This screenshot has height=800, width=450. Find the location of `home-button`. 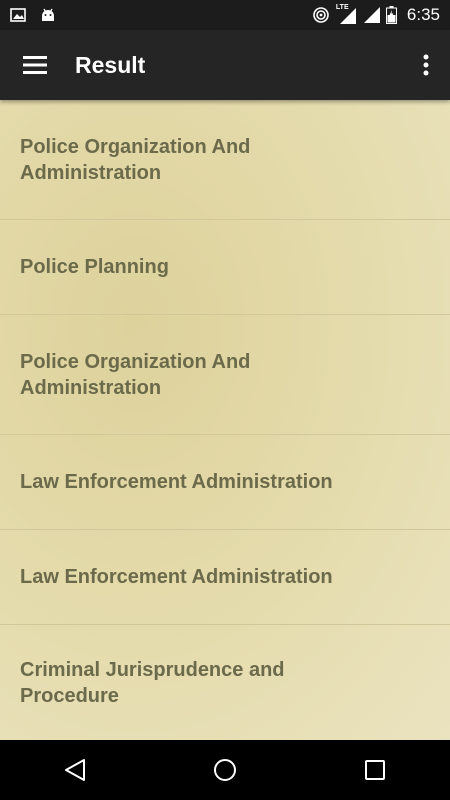

home-button is located at coordinates (225, 770).